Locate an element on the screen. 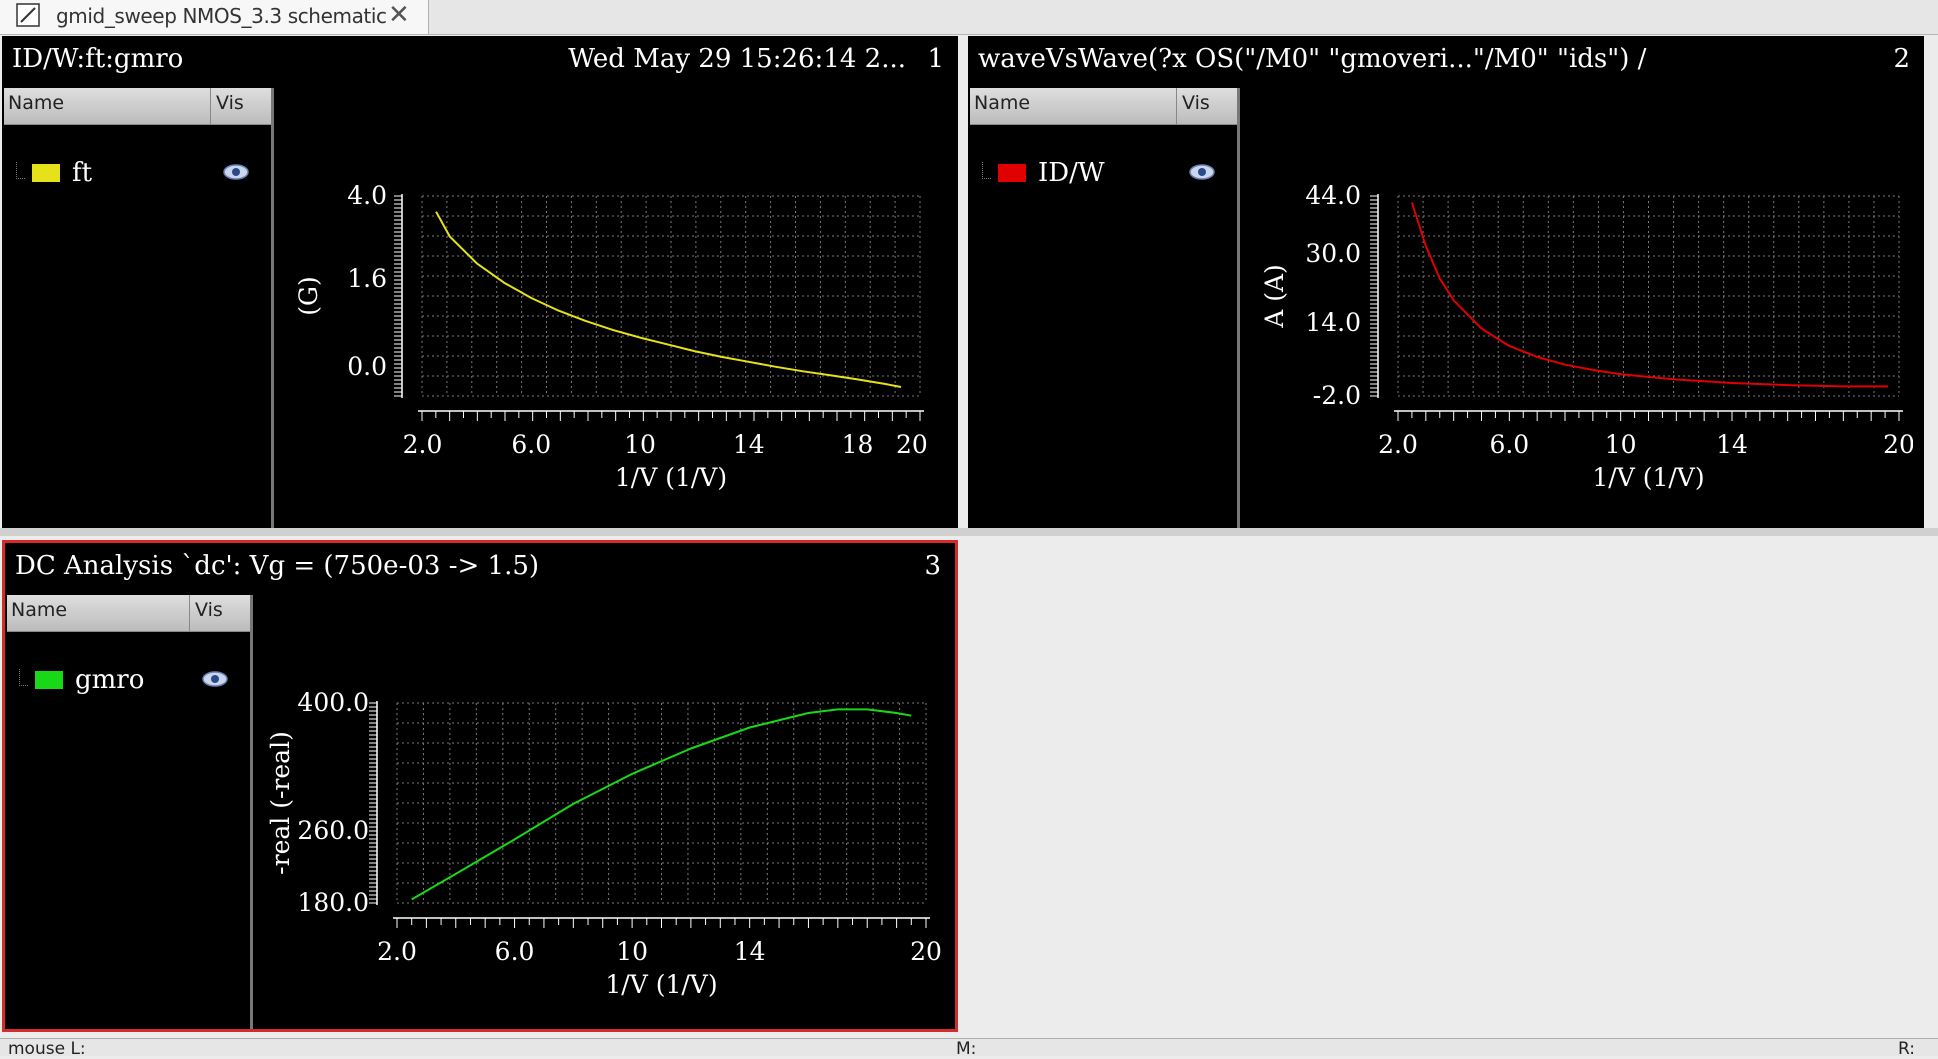 Image resolution: width=1938 pixels, height=1059 pixels. legend-table: Name Vis ID/W is located at coordinates (1105, 308).